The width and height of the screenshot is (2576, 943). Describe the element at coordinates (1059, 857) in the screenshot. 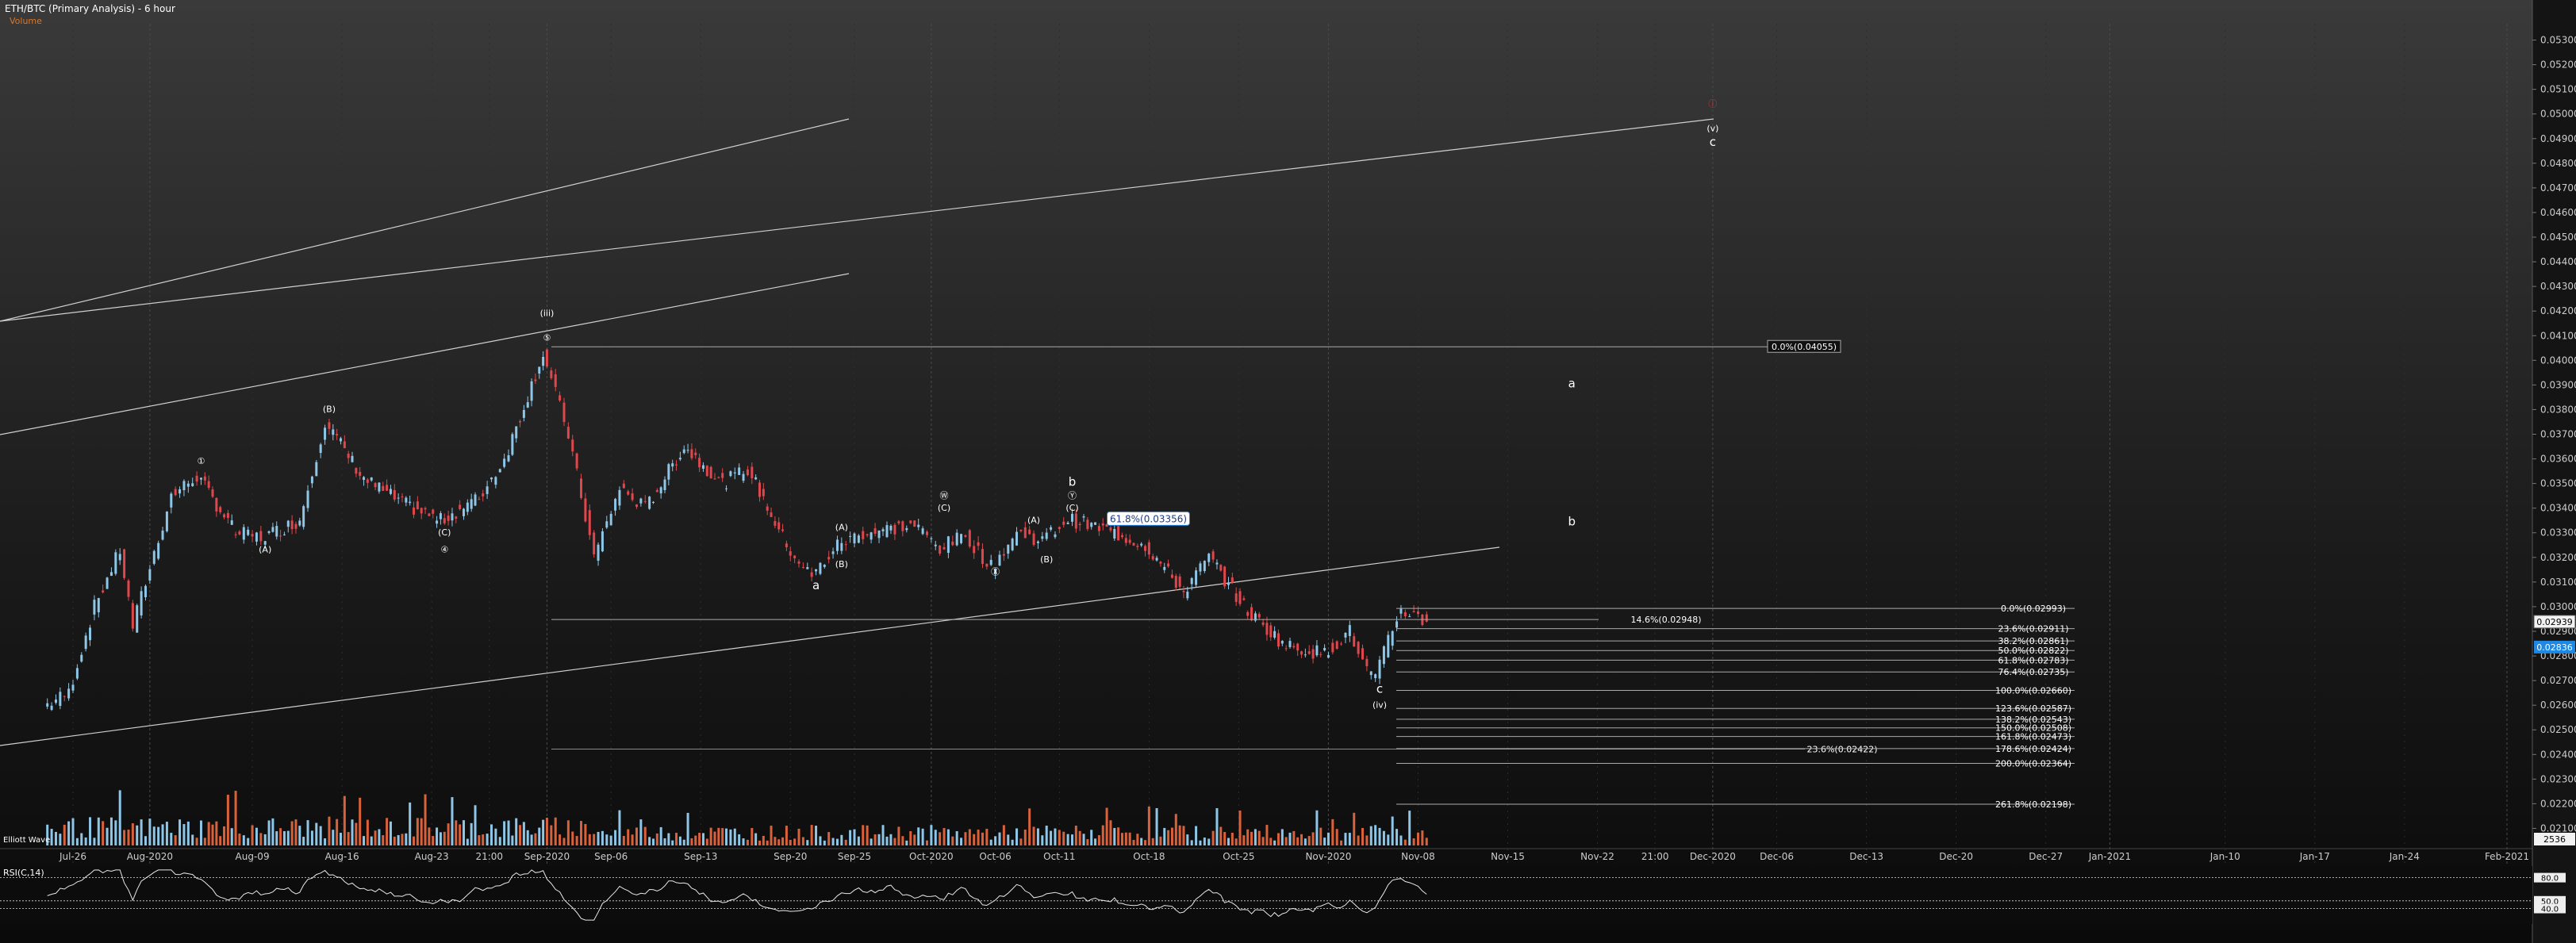

I see `x-tick-label: Oct-11` at that location.